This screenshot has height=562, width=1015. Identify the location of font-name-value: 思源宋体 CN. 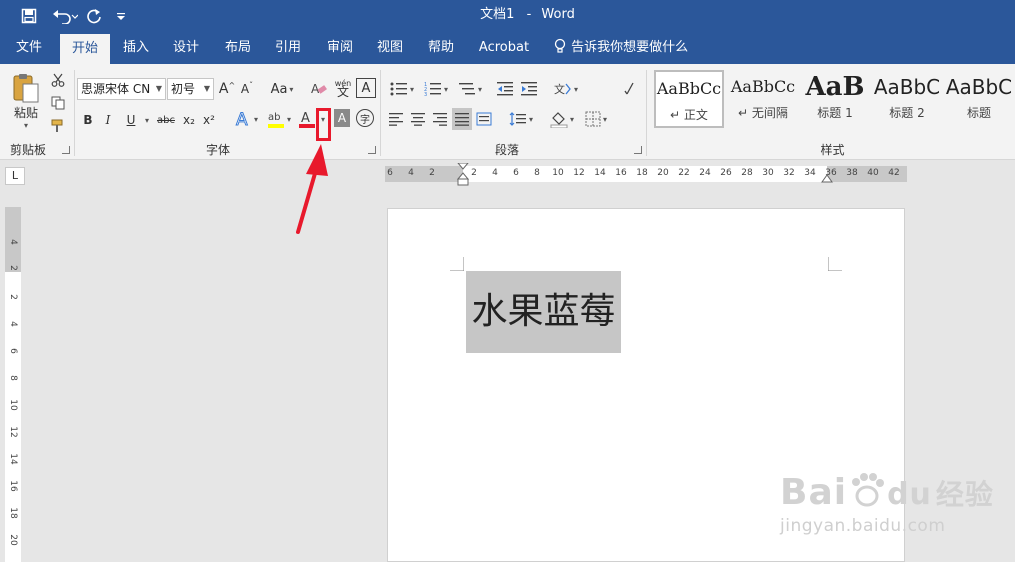
(116, 89).